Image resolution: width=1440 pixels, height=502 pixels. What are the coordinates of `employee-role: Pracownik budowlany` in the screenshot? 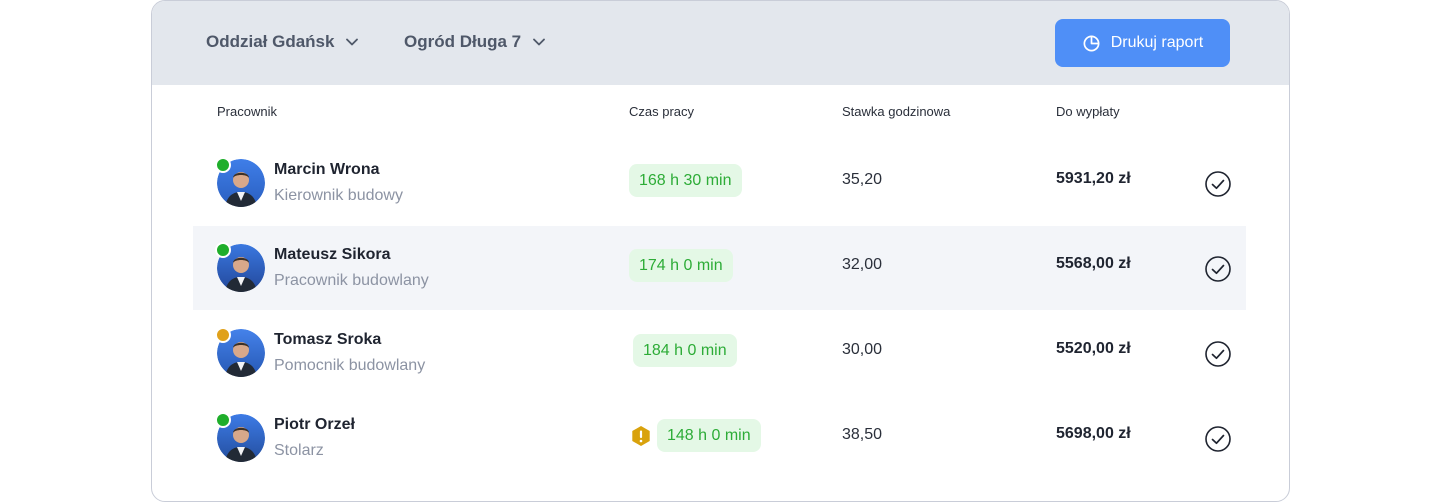 It's located at (351, 280).